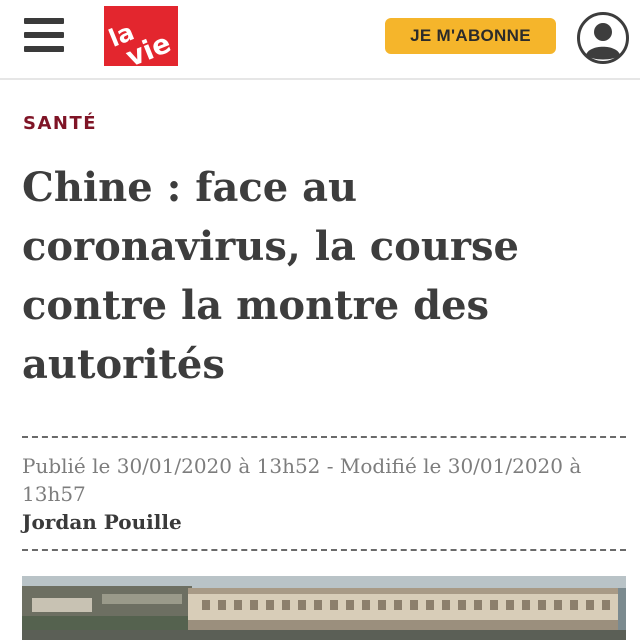 The width and height of the screenshot is (640, 640). What do you see at coordinates (320, 40) in the screenshot?
I see `top-navigation-bar: la vie JE M'ABONNE` at bounding box center [320, 40].